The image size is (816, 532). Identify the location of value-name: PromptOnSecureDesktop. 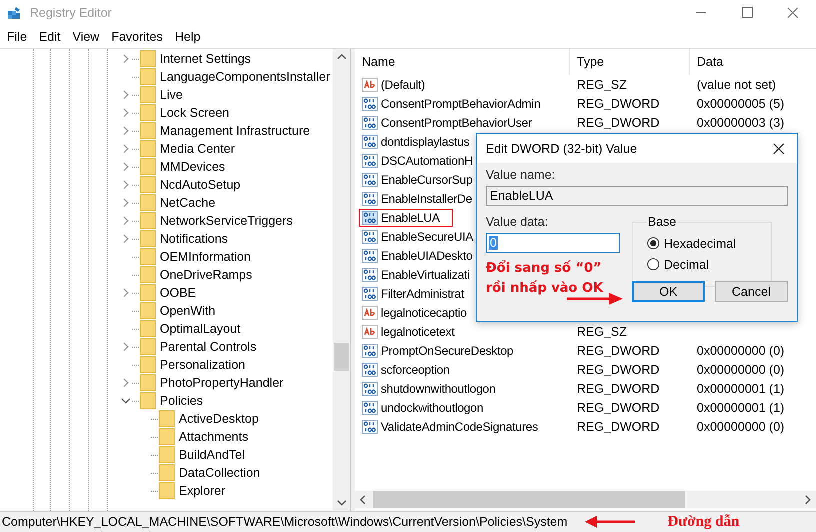
(462, 351).